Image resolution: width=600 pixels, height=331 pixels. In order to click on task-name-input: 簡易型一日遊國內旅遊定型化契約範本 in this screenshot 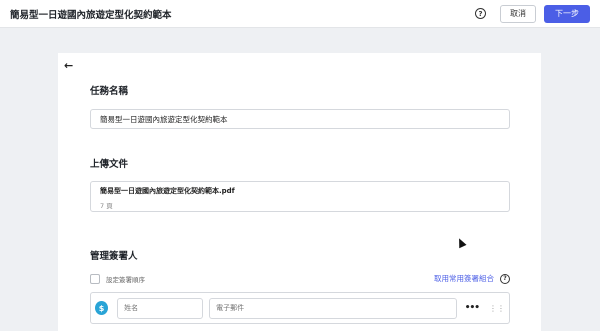, I will do `click(300, 119)`.